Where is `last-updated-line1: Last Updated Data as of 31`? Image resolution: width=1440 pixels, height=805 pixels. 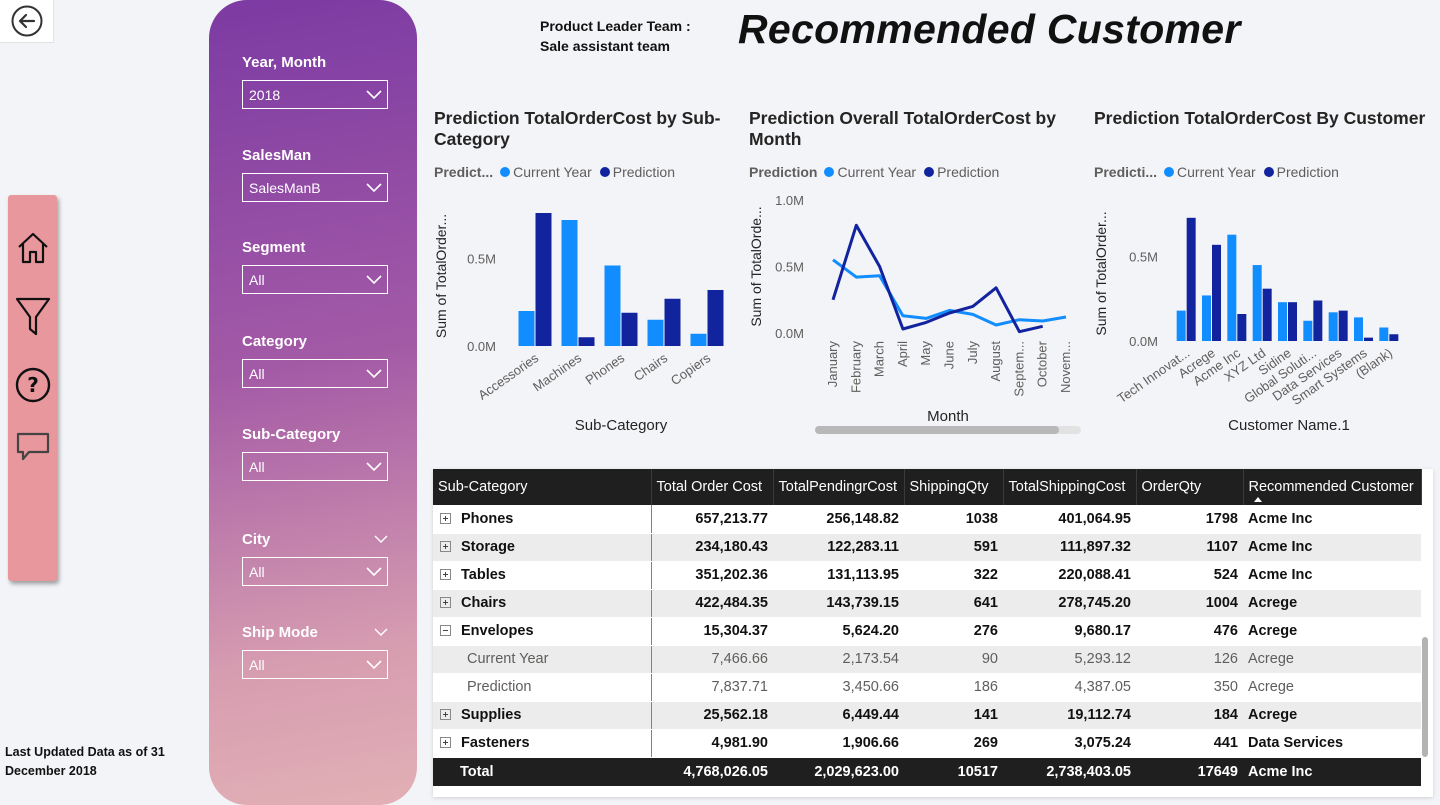
last-updated-line1: Last Updated Data as of 31 is located at coordinates (85, 752).